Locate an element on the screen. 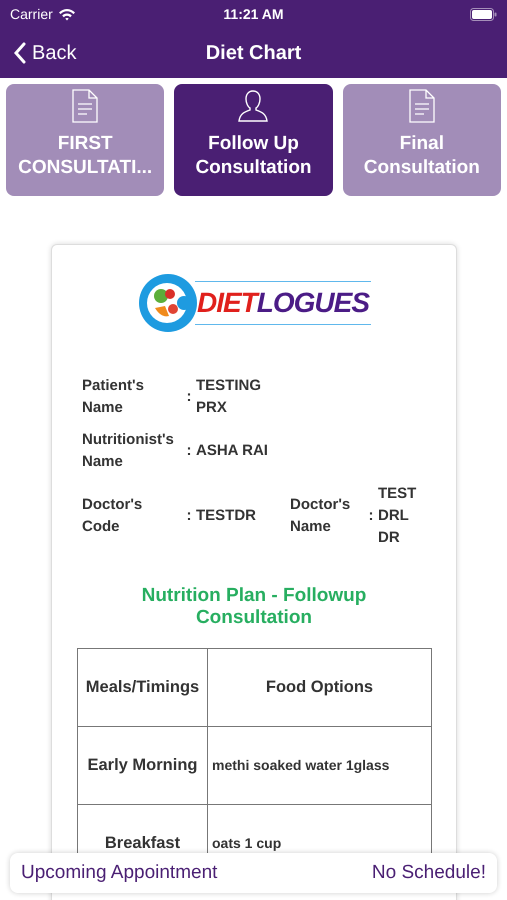 This screenshot has height=900, width=507. field-value: TESTDR is located at coordinates (226, 516).